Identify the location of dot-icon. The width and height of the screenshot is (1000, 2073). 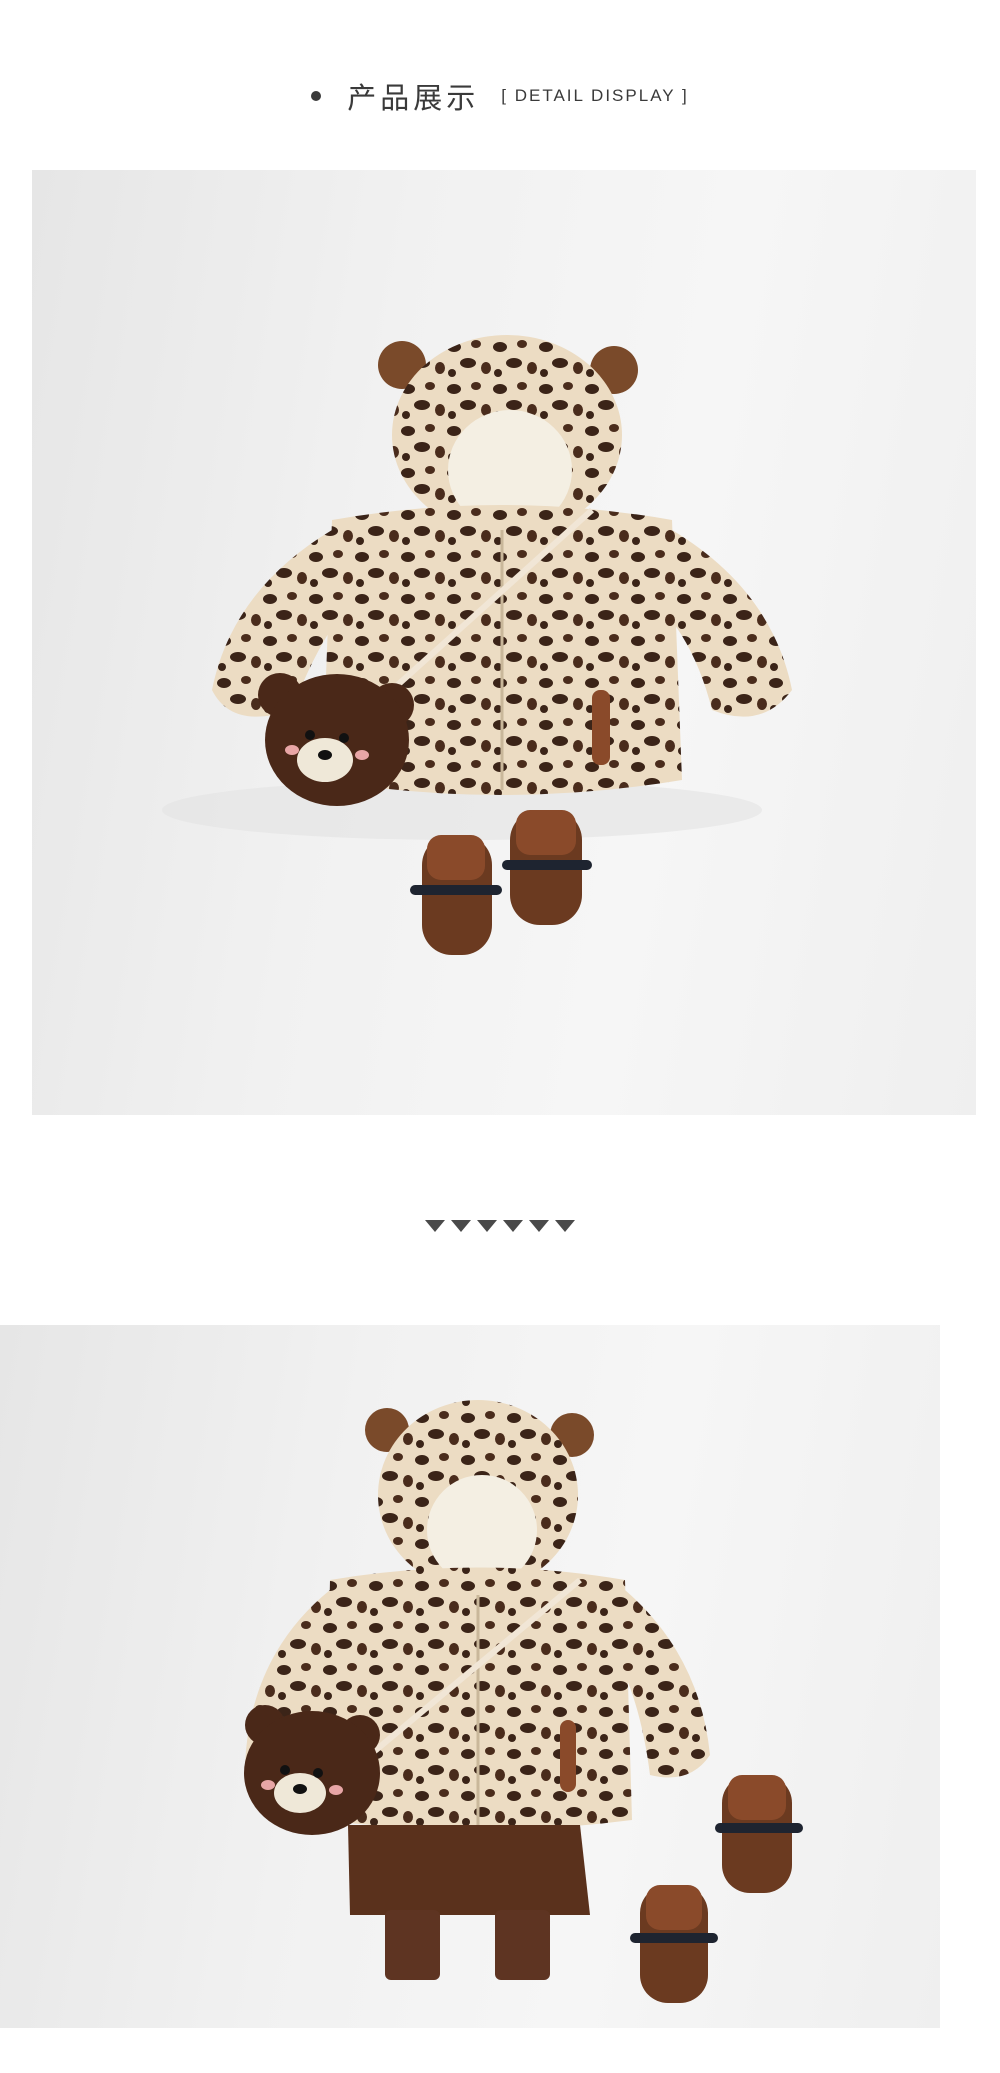
(316, 96).